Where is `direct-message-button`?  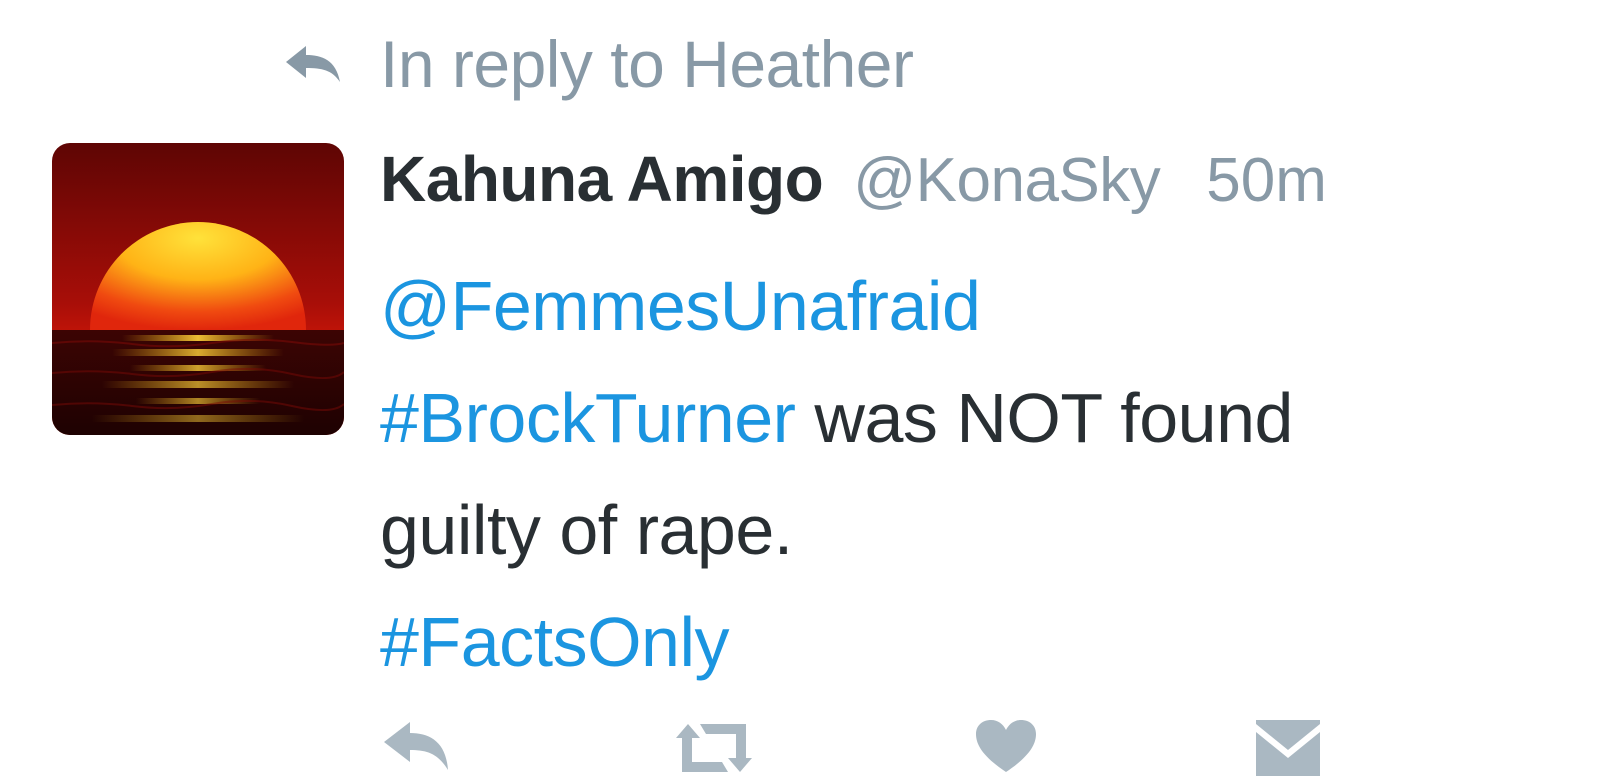
direct-message-button is located at coordinates (1288, 748).